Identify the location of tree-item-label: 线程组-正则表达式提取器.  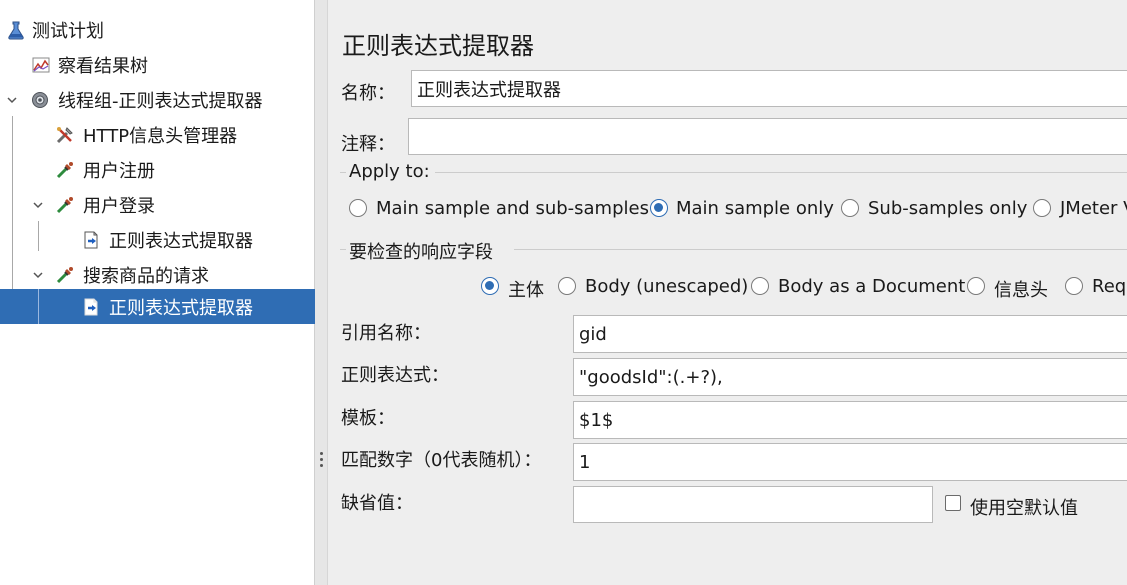
(160, 101).